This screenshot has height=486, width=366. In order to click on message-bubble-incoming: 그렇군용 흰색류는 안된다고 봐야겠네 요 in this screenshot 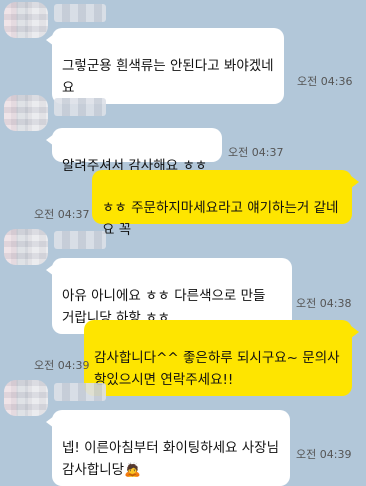, I will do `click(165, 66)`.